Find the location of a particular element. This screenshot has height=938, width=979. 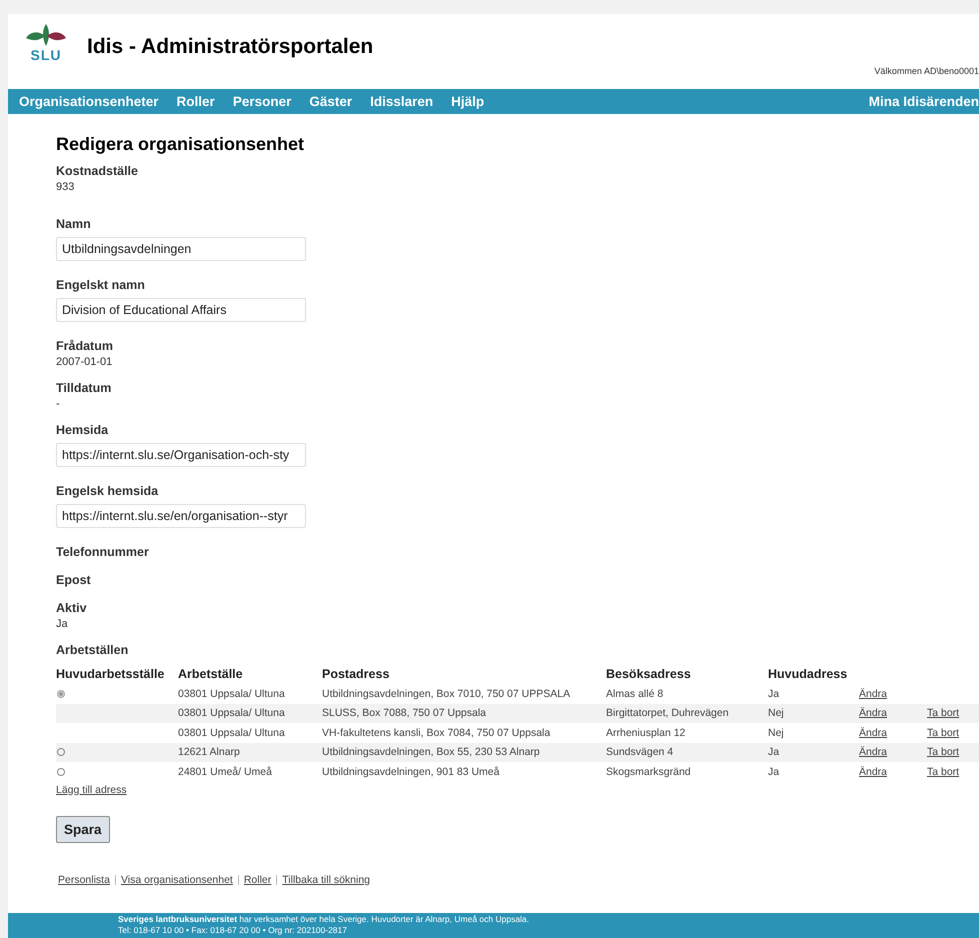

text-field: https://internt.slu.se/en/organisation--styr is located at coordinates (181, 516).